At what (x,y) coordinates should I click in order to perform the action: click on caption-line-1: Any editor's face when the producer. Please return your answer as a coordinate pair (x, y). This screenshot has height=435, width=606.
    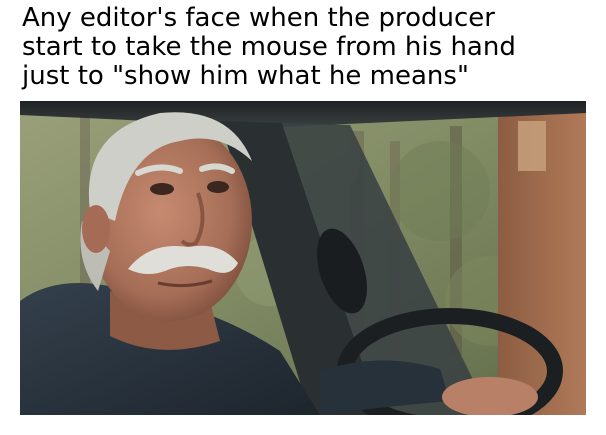
    Looking at the image, I should click on (258, 18).